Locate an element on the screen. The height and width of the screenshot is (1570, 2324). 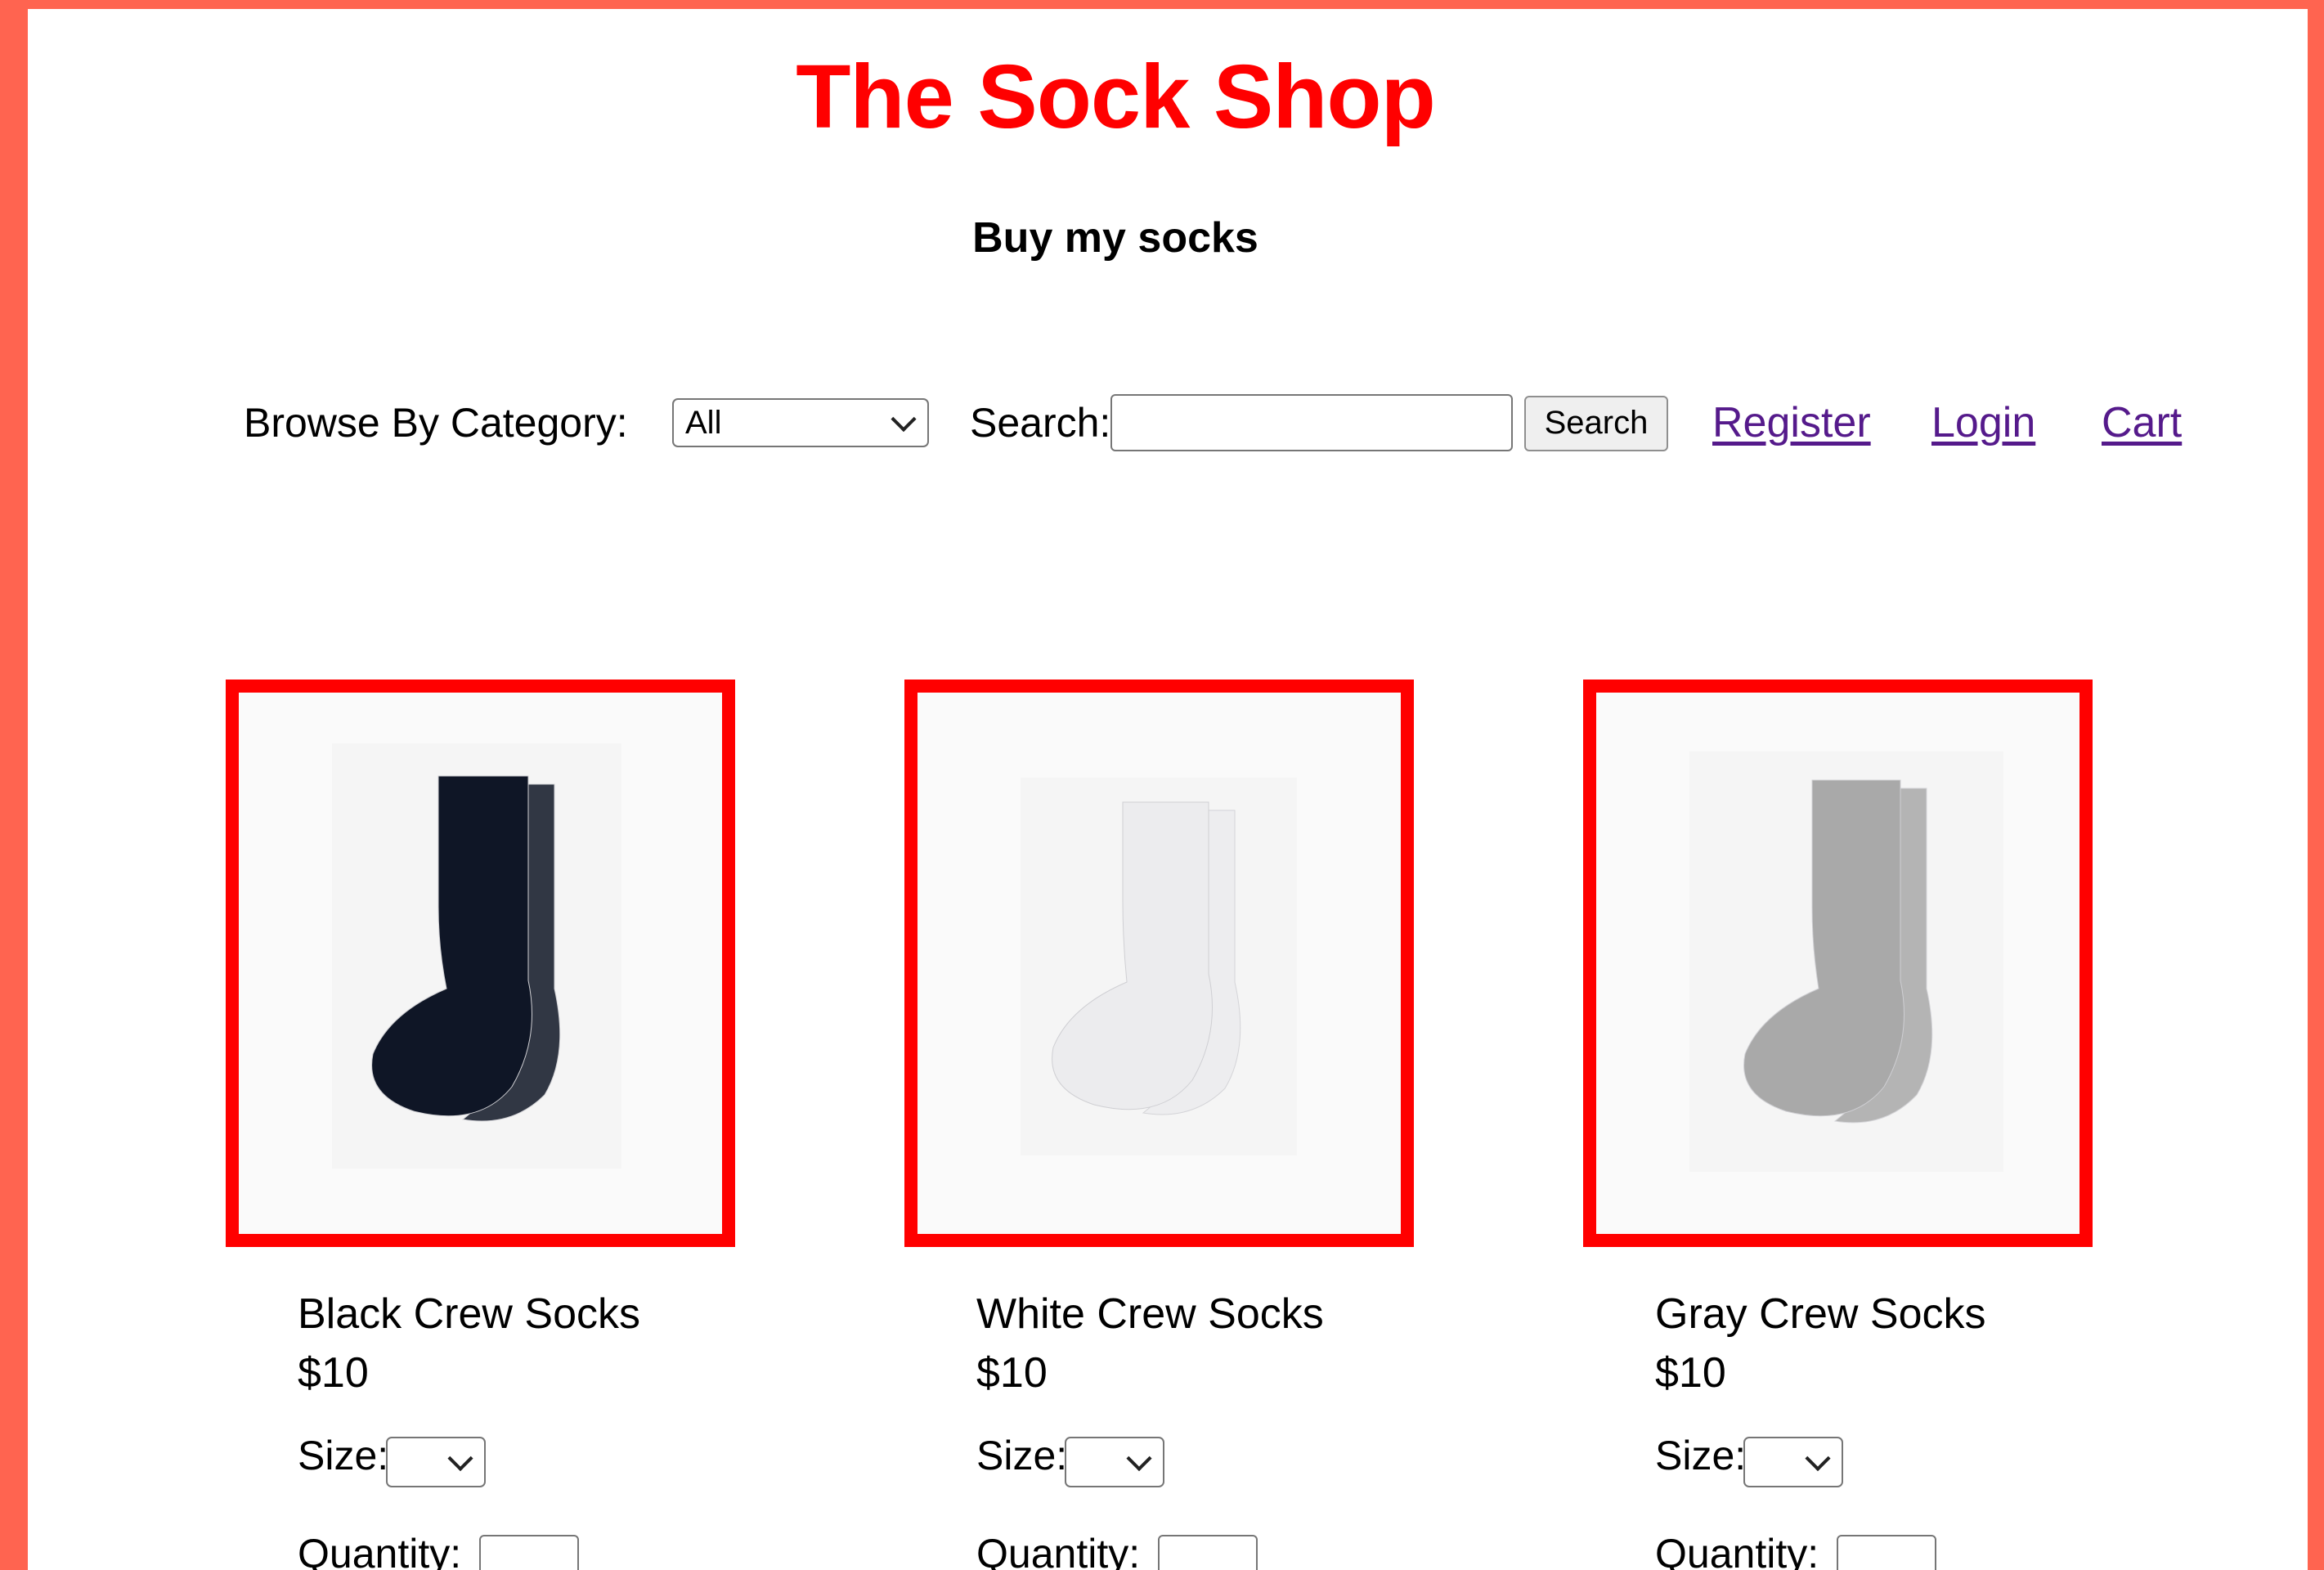
register-link: Register is located at coordinates (1791, 423).